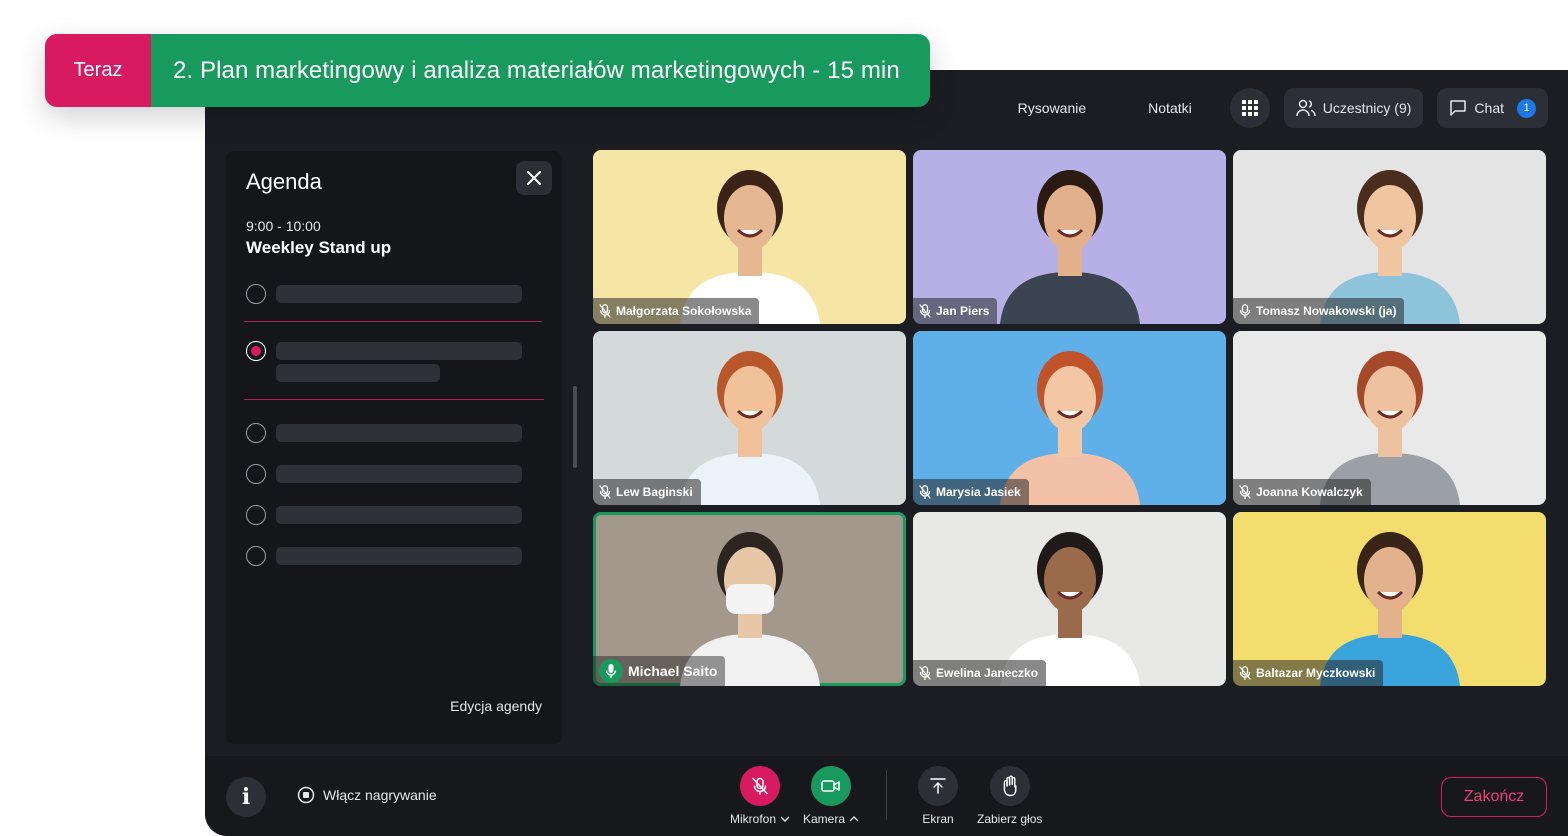 This screenshot has width=1568, height=836. I want to click on camera-control: Kamera, so click(831, 796).